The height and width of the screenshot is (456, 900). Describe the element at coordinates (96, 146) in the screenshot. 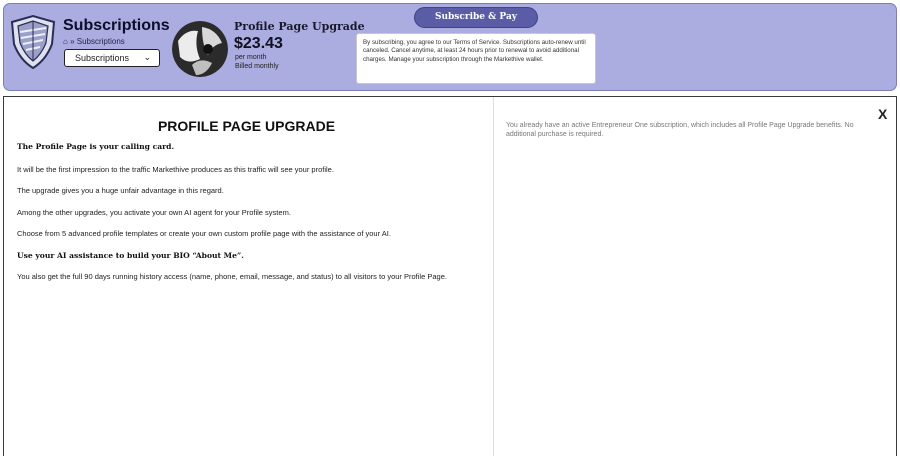

I see `paragraph-bold: The Profile Page is your calling card.` at that location.